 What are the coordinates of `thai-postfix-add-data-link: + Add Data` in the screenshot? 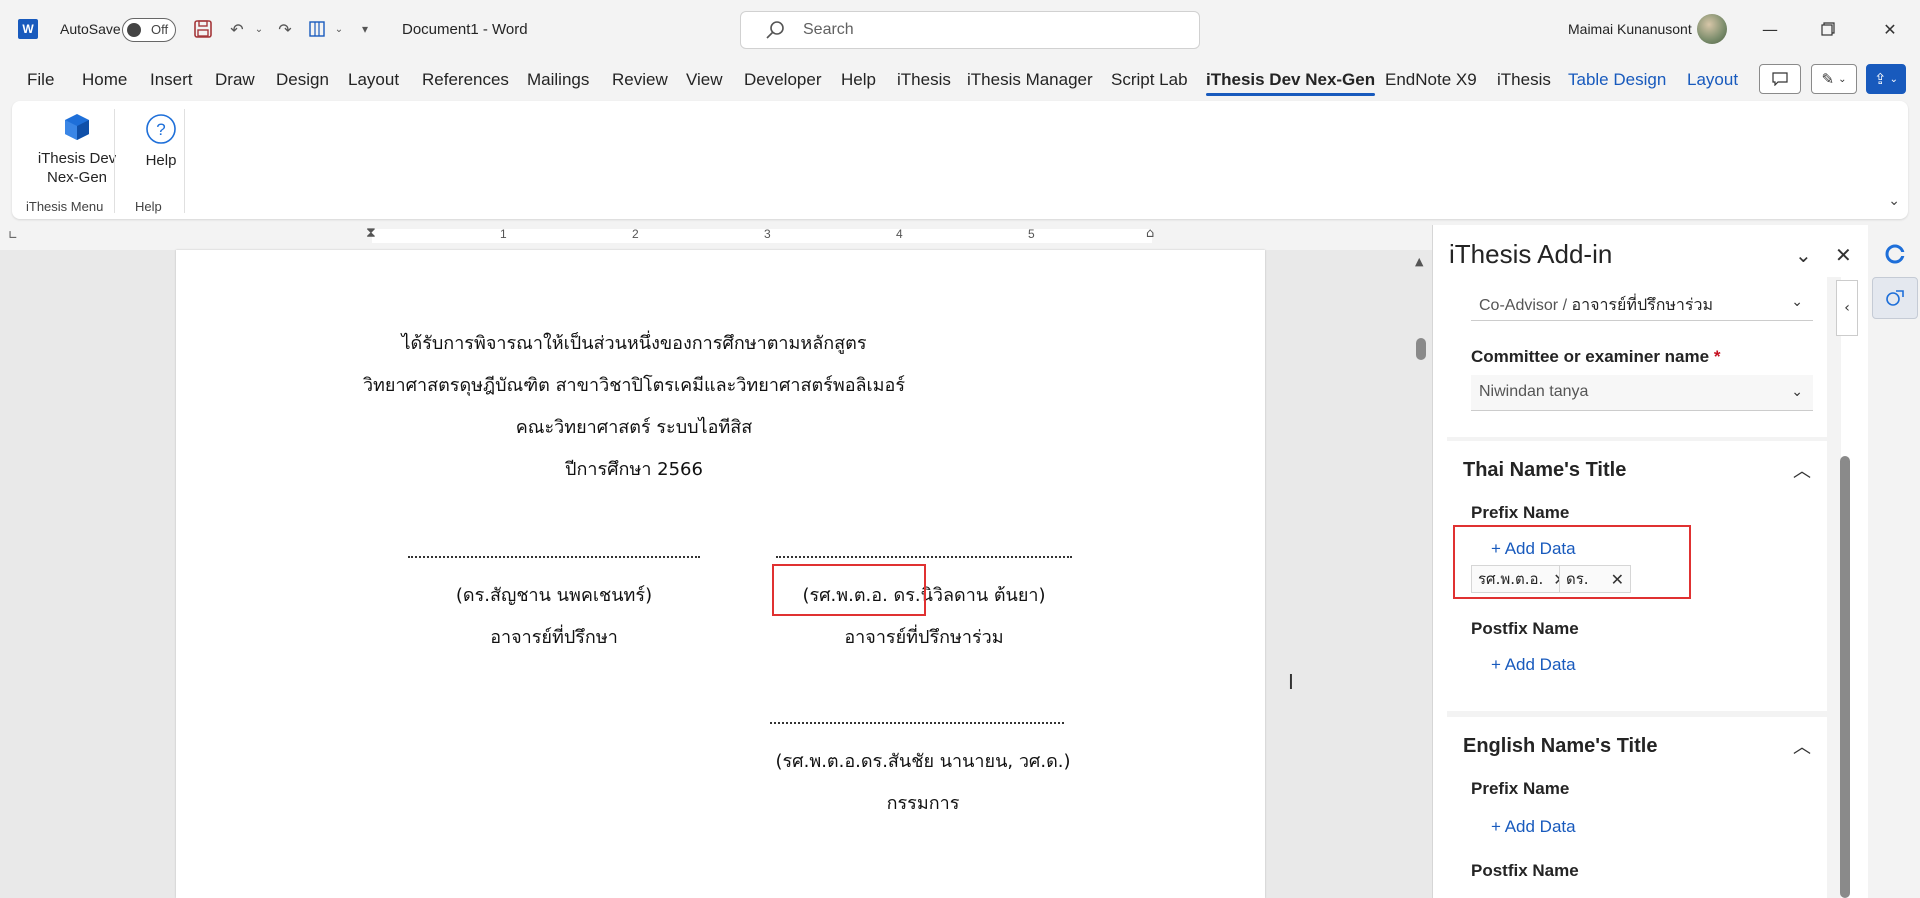 It's located at (1533, 665).